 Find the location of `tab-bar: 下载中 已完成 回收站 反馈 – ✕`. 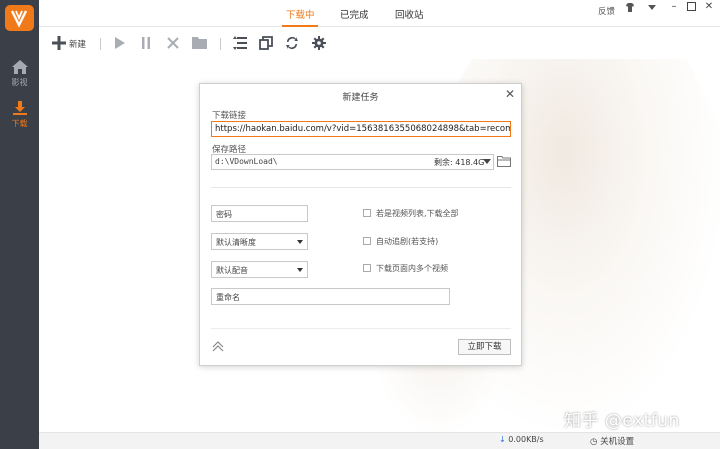

tab-bar: 下载中 已完成 回收站 反馈 – ✕ is located at coordinates (379, 13).